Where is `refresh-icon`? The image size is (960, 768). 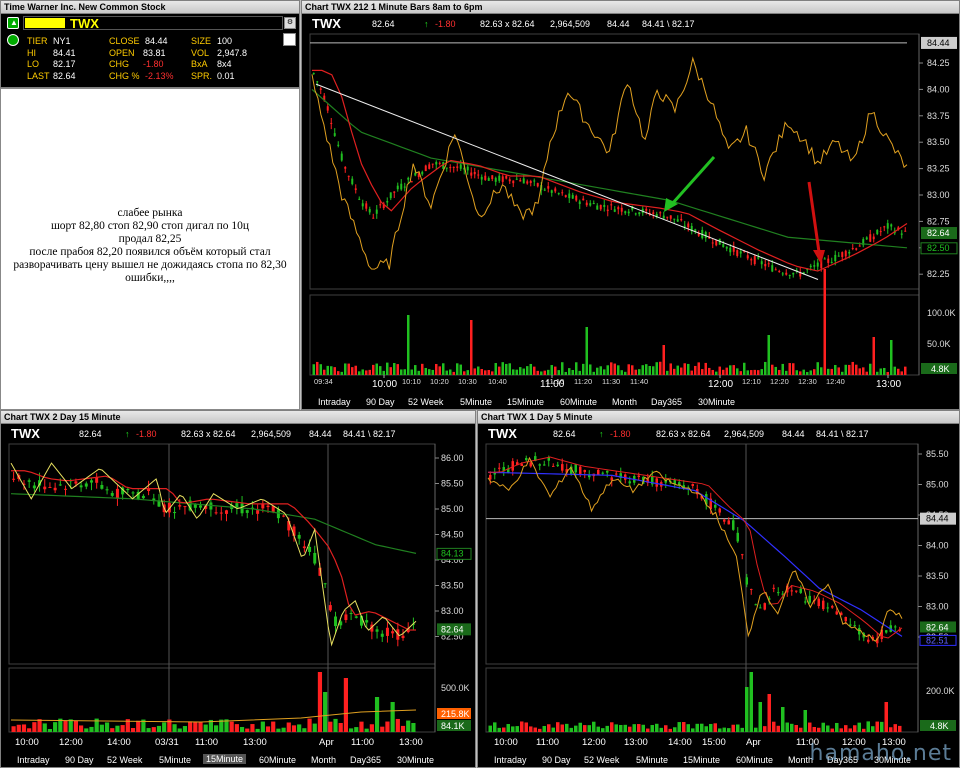
refresh-icon is located at coordinates (13, 40).